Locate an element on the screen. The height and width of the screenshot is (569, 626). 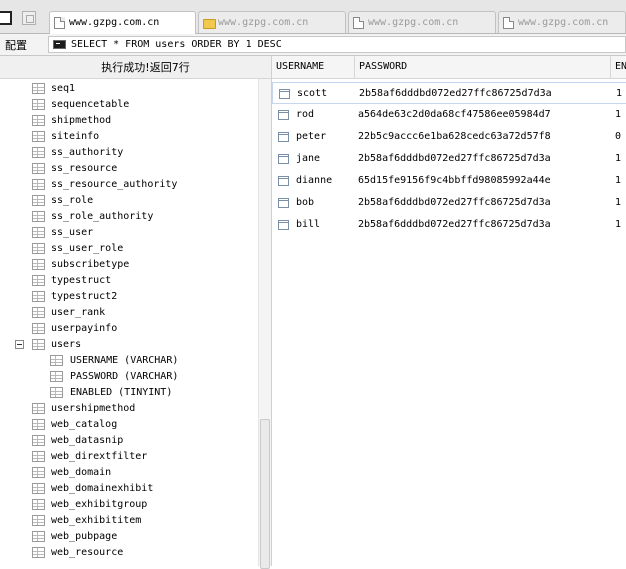
tree-item-label: ss_resource is located at coordinates (84, 168).